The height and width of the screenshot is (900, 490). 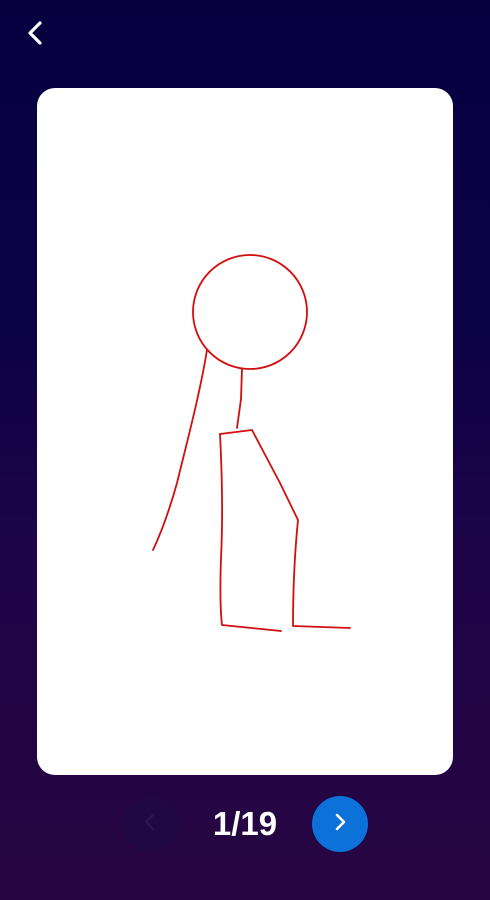 I want to click on figure-arm, so click(x=180, y=450).